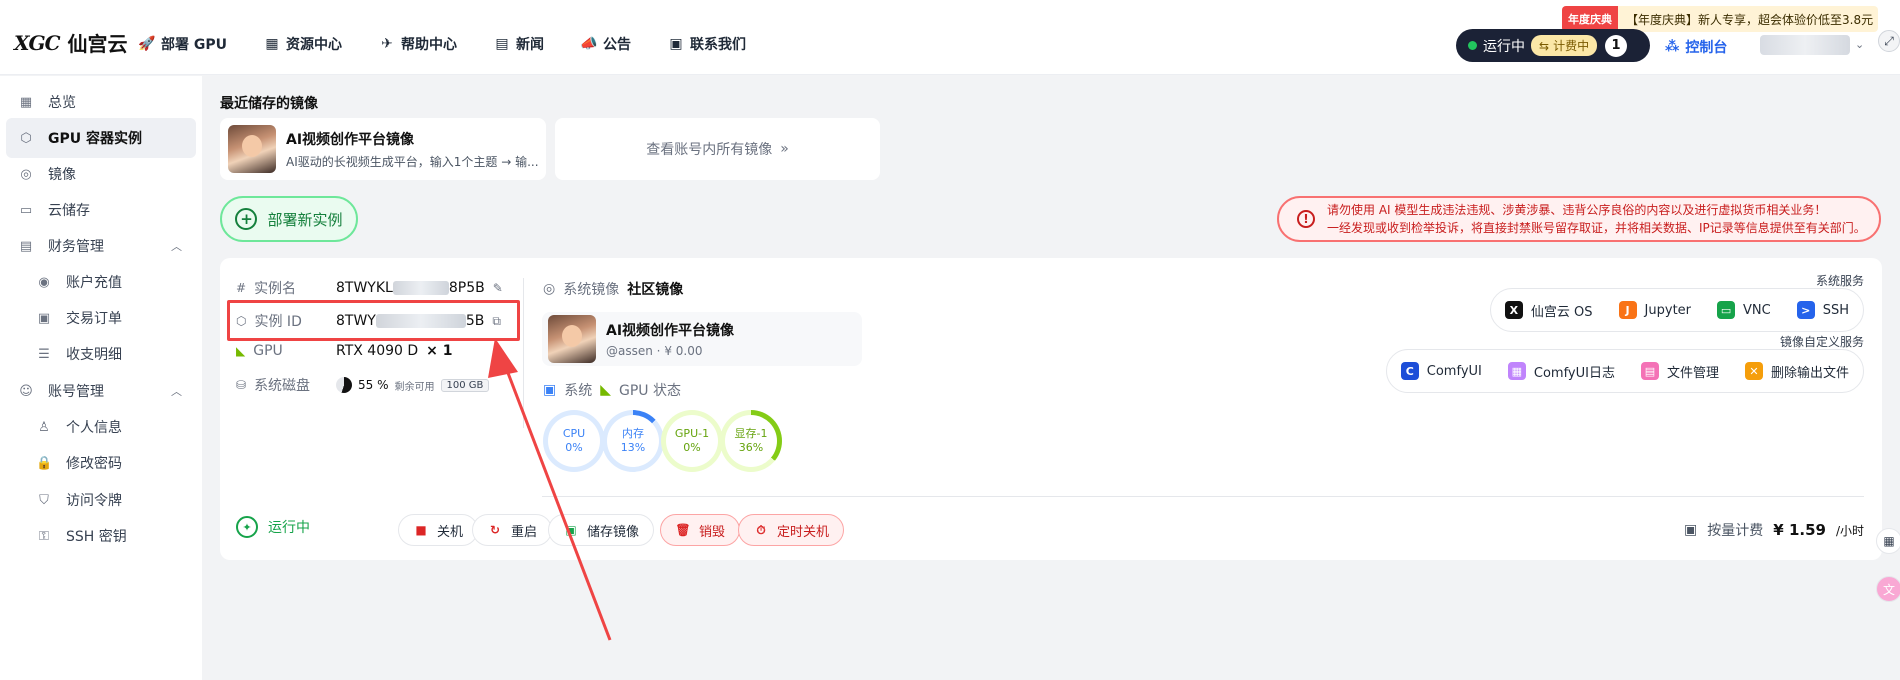 The image size is (1900, 680). What do you see at coordinates (1805, 45) in the screenshot?
I see `user-menu` at bounding box center [1805, 45].